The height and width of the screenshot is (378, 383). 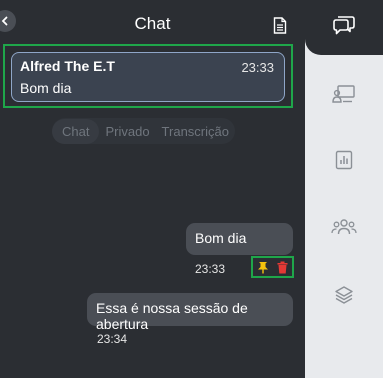 What do you see at coordinates (152, 23) in the screenshot?
I see `chat-title: Chat` at bounding box center [152, 23].